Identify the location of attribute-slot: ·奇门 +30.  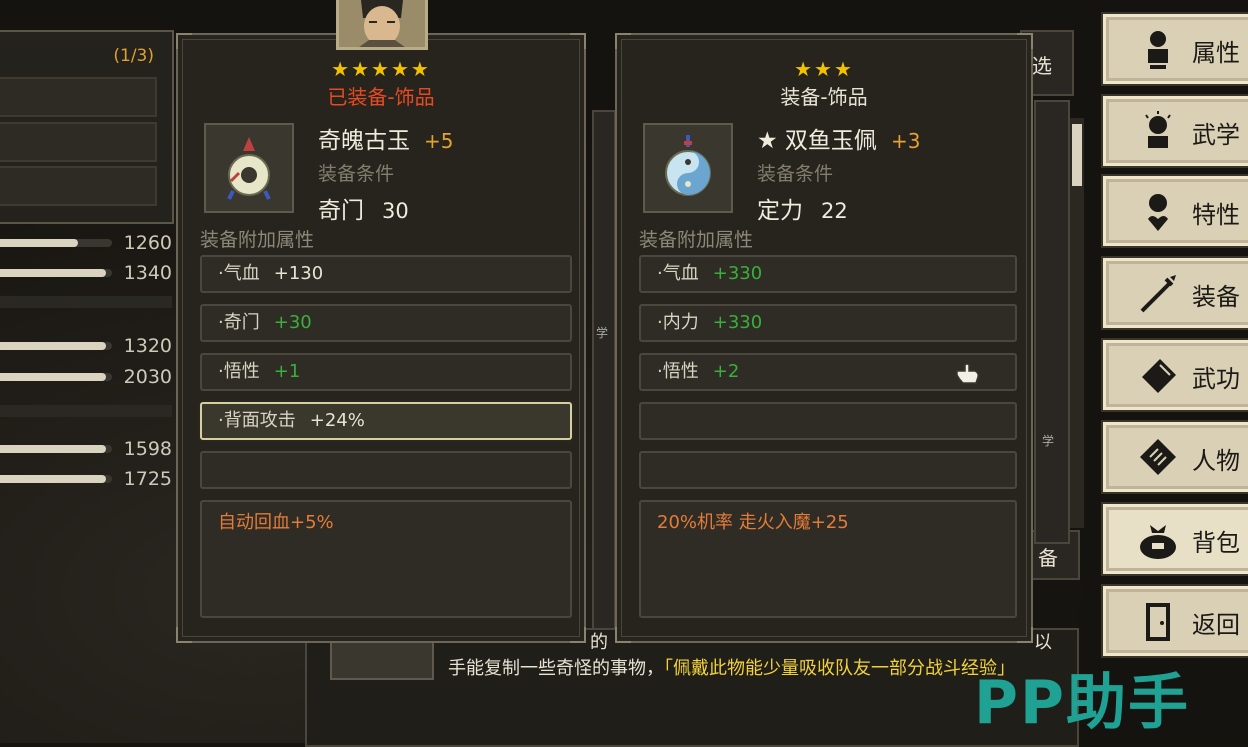
(386, 323).